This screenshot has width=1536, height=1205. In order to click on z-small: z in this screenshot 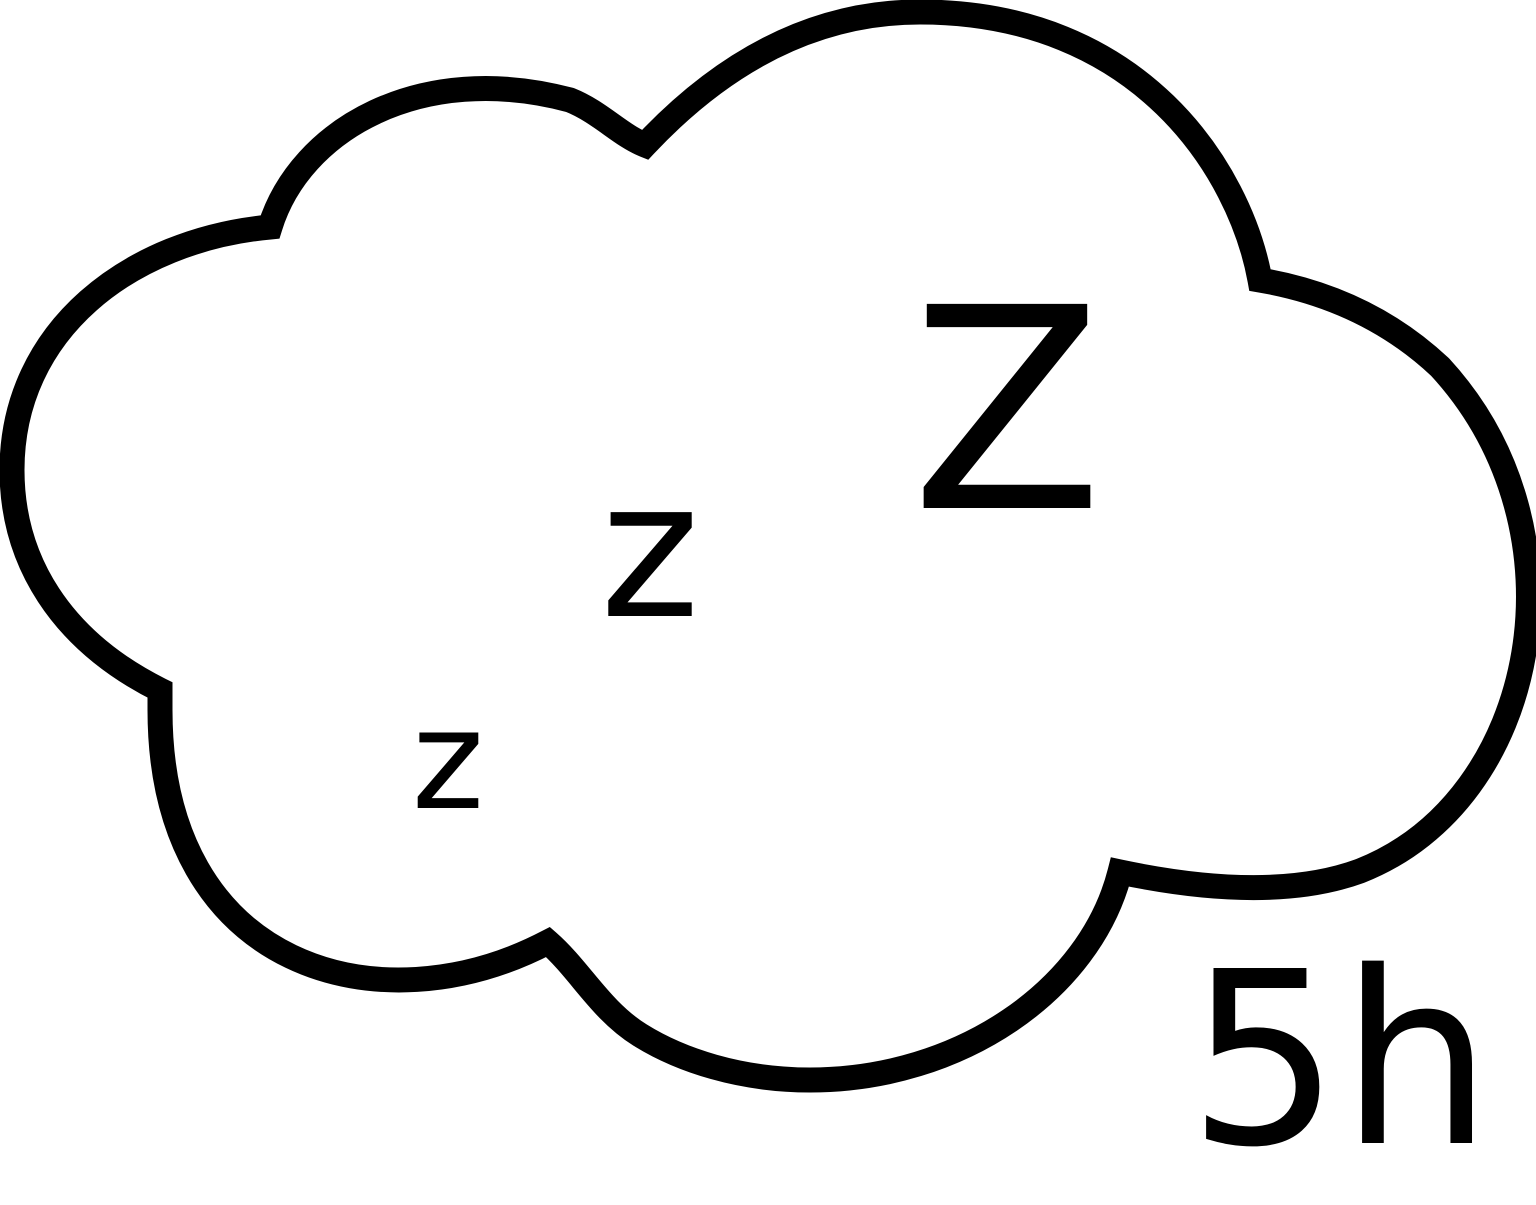, I will do `click(448, 760)`.